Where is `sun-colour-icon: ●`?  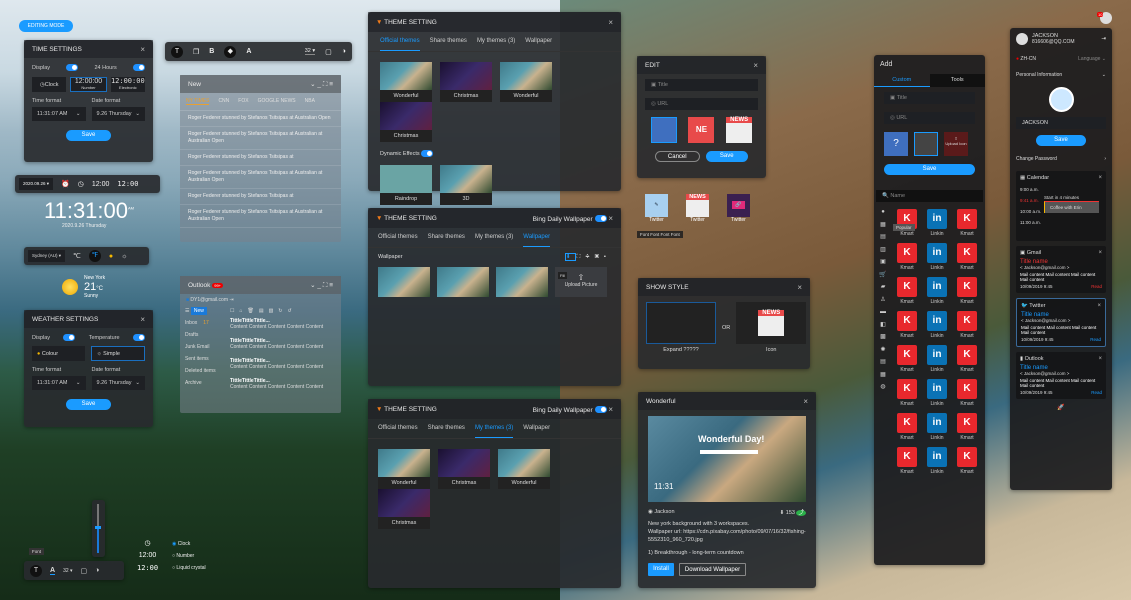 sun-colour-icon: ● is located at coordinates (111, 256).